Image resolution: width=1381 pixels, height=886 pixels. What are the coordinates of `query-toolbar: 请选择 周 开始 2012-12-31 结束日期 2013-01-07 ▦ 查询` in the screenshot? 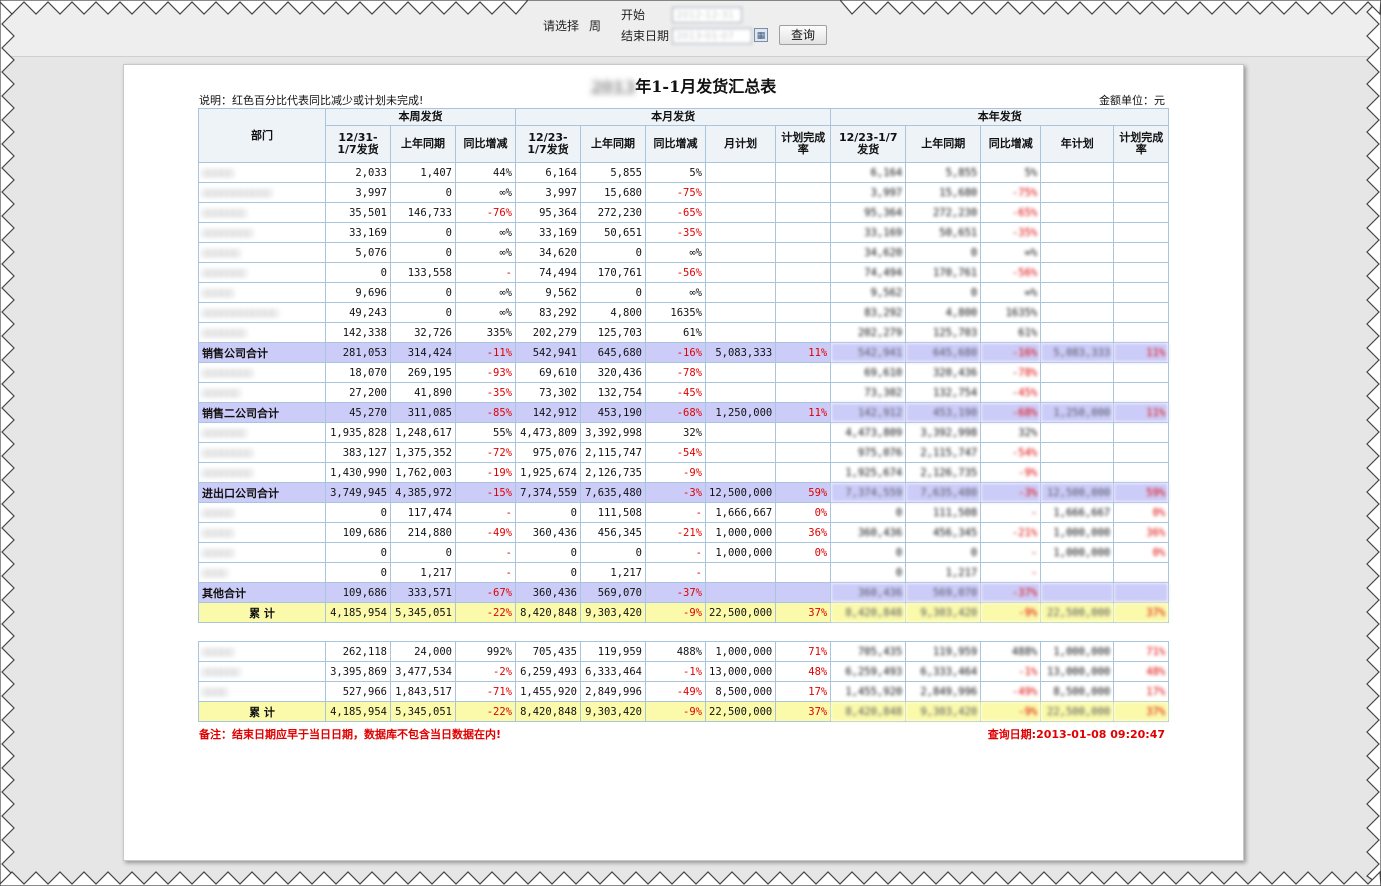 It's located at (690, 28).